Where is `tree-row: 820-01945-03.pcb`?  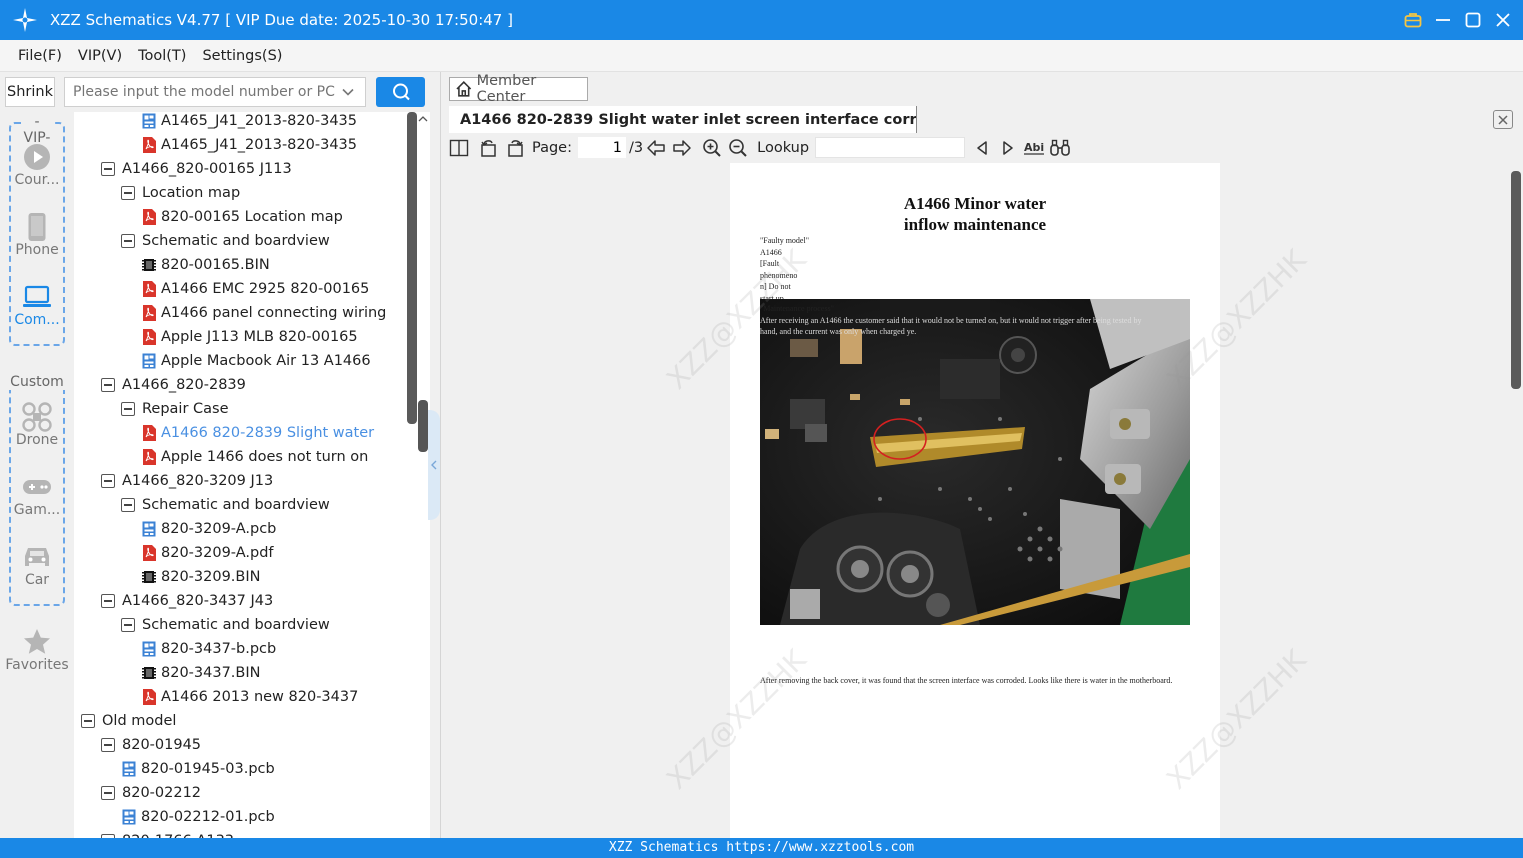 tree-row: 820-01945-03.pcb is located at coordinates (198, 769).